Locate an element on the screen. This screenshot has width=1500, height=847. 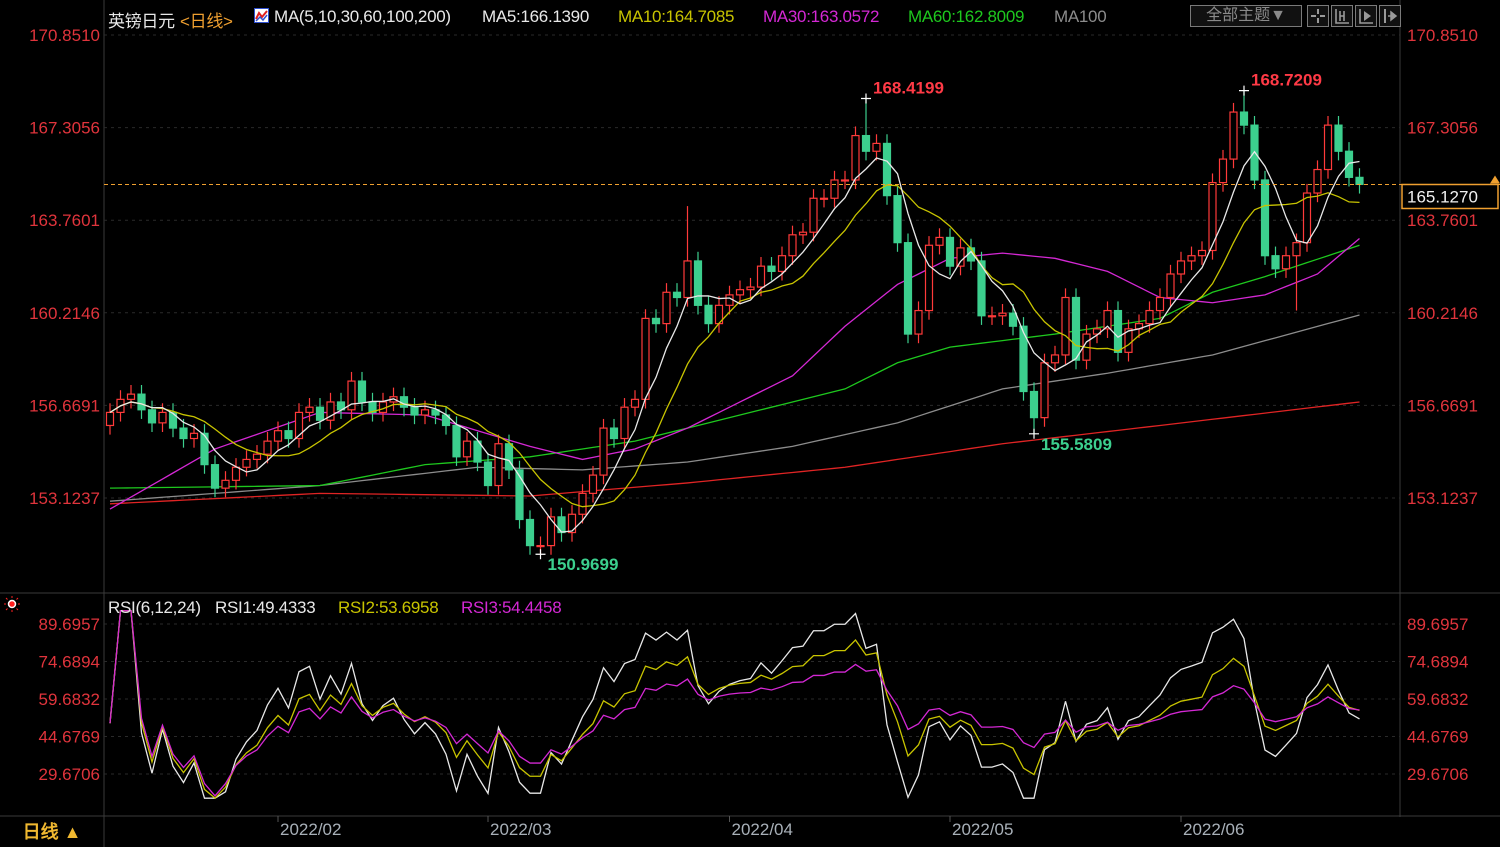
price-tick-left: 160.2146 is located at coordinates (64, 313).